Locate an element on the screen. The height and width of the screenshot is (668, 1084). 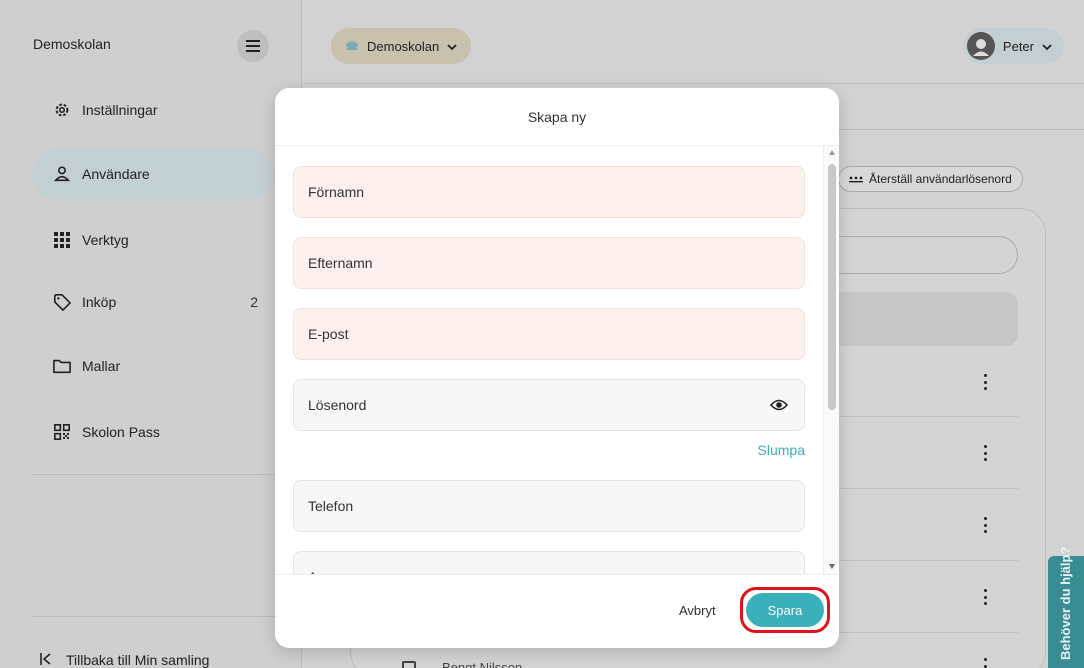
school-switcher: Demoskolan is located at coordinates (401, 46).